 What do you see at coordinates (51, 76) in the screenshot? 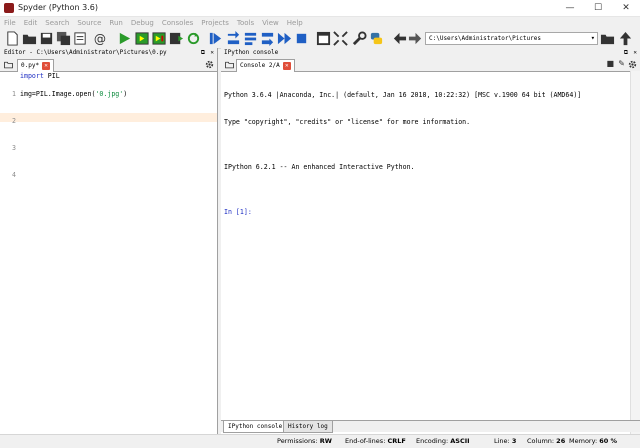
I see `code-text: PIL` at bounding box center [51, 76].